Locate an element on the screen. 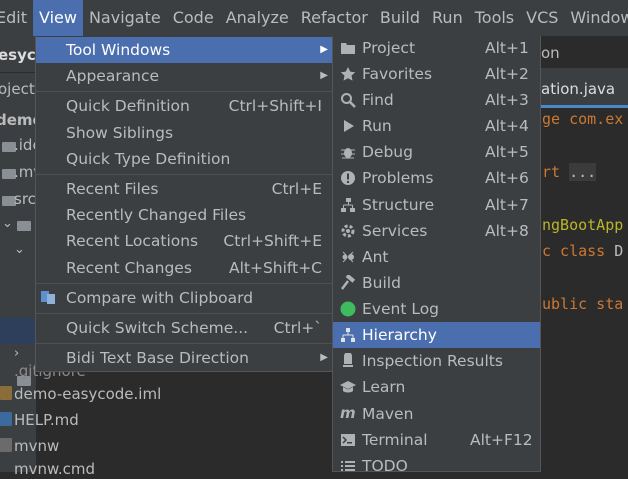  file-help-md: HELP.md is located at coordinates (46, 420).